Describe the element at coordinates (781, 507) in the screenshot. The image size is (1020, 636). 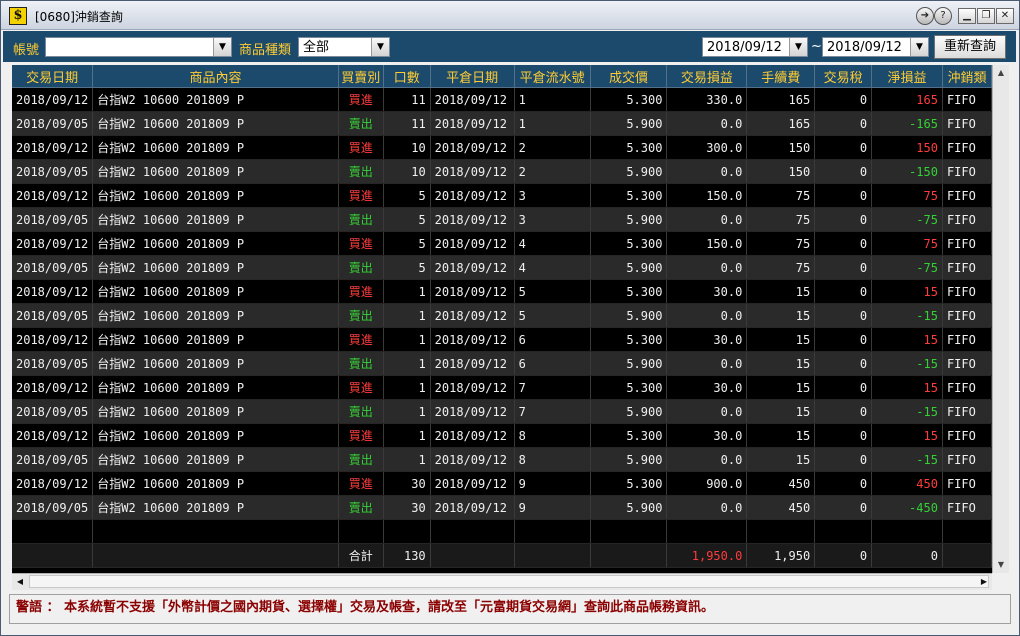
I see `cell-fee: 450` at that location.